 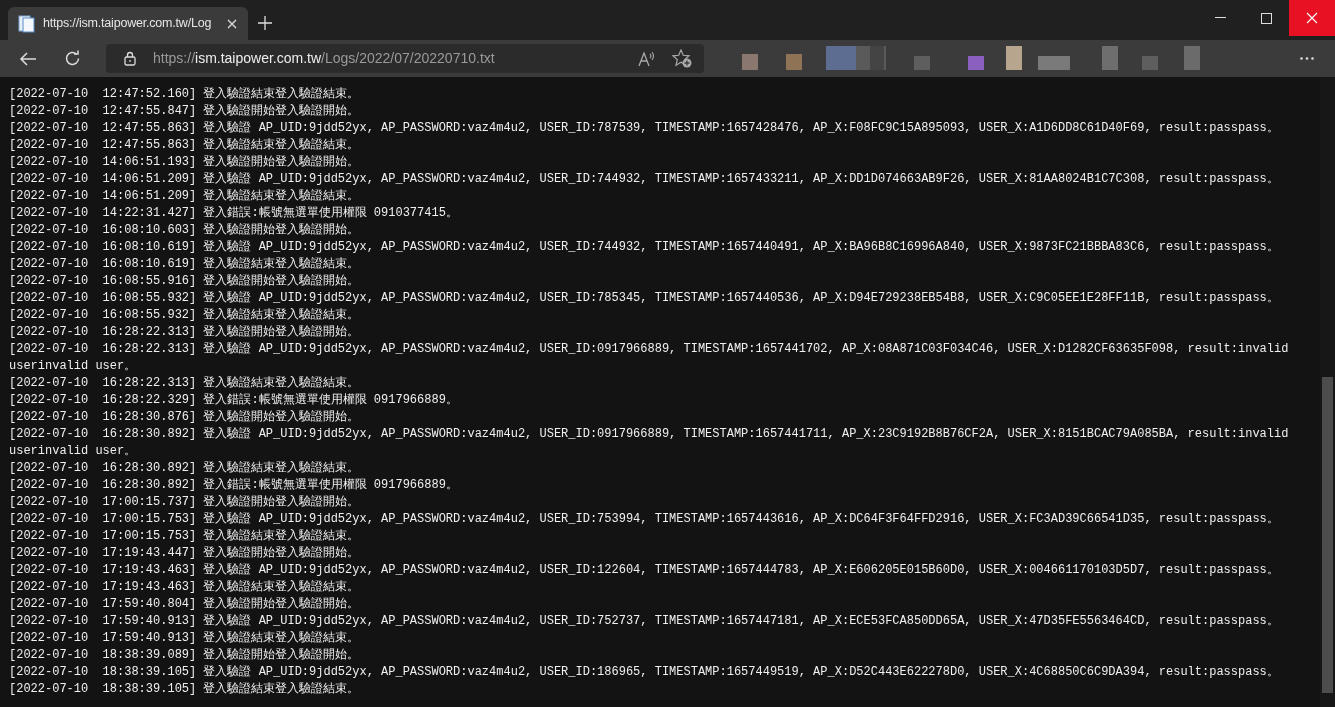 What do you see at coordinates (234, 213) in the screenshot?
I see `log-line: [2022-07-10 14:22:31.427] 登入錯誤:帳號無選單使用權限 0910377415。` at bounding box center [234, 213].